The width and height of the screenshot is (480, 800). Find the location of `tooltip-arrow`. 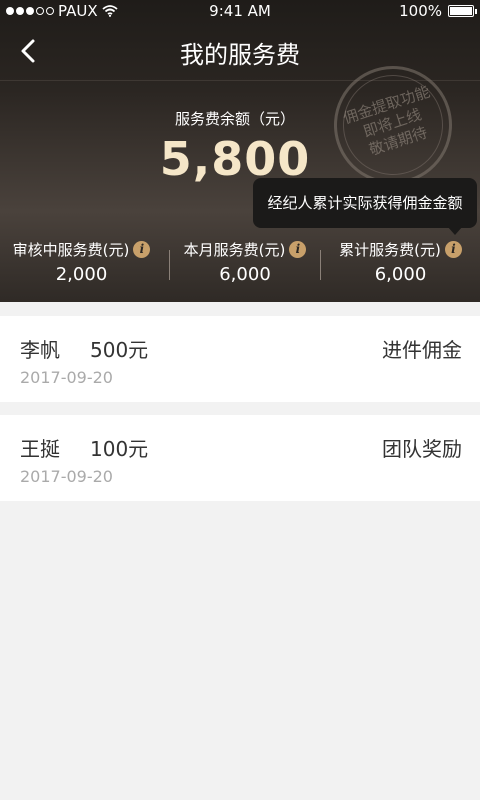

tooltip-arrow is located at coordinates (455, 230).